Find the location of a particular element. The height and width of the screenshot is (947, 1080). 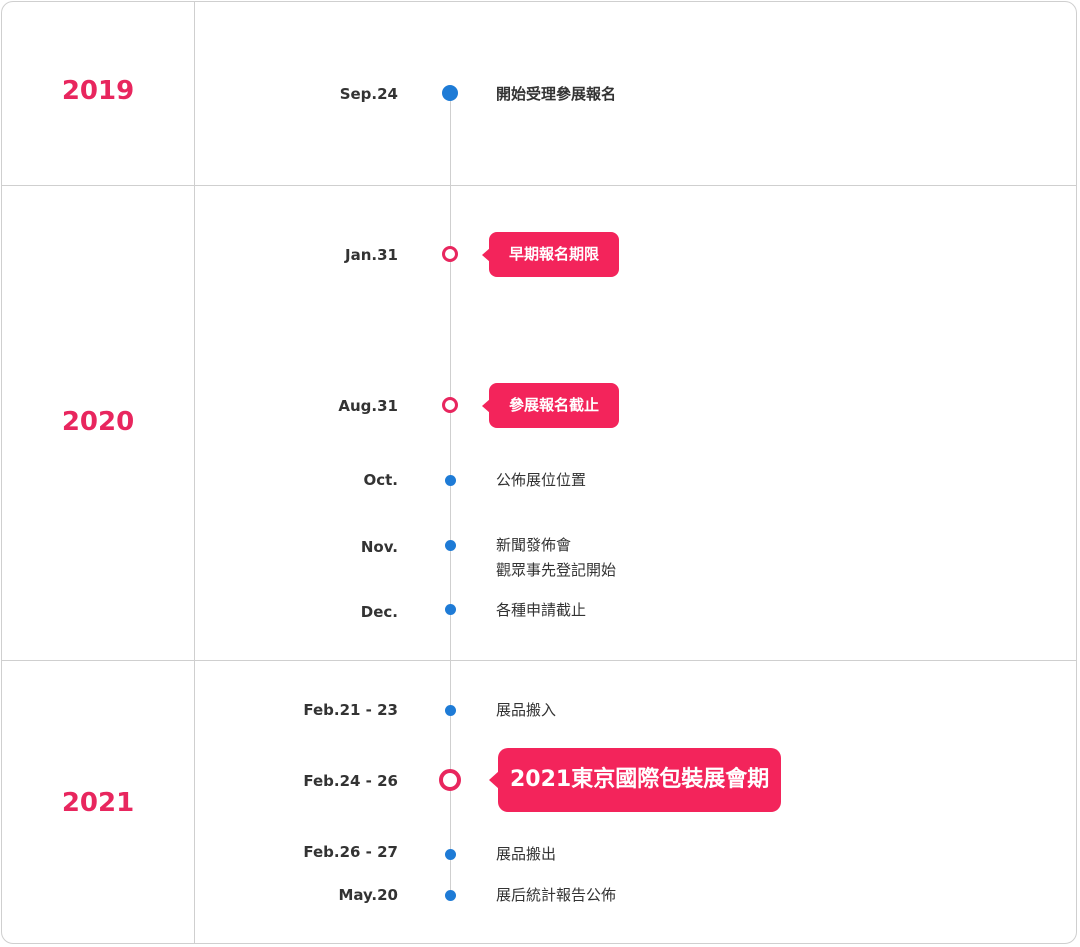

year-2021: 2021 is located at coordinates (98, 803).